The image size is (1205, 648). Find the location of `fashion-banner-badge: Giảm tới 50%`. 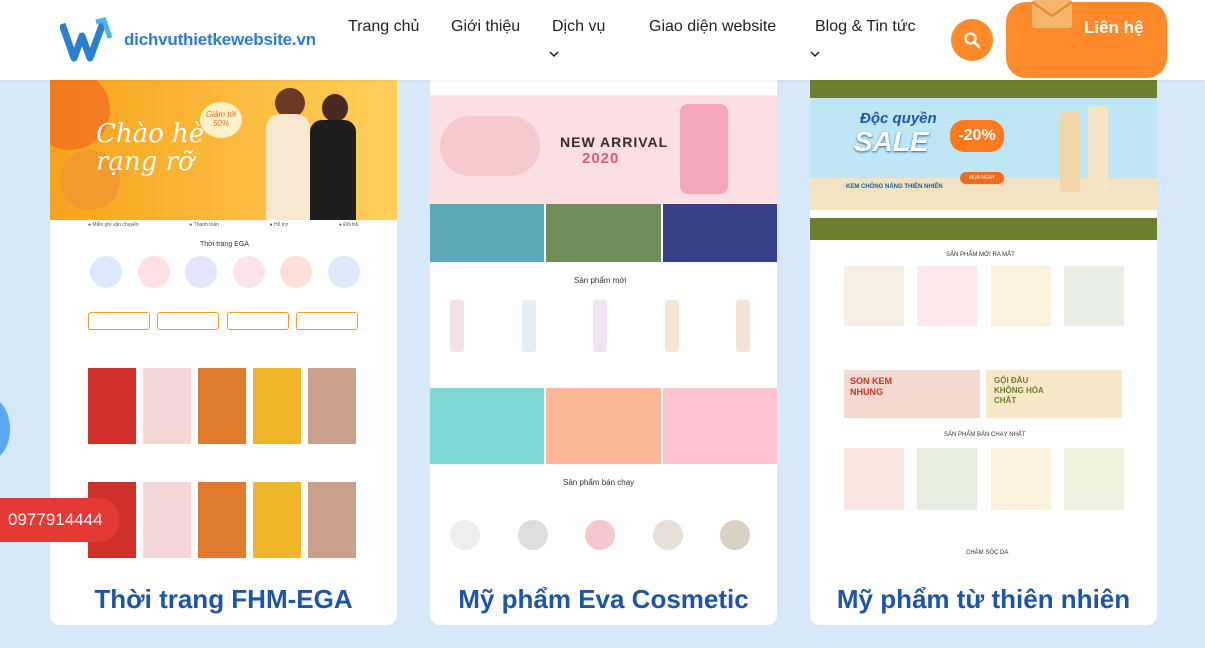

fashion-banner-badge: Giảm tới 50% is located at coordinates (221, 120).